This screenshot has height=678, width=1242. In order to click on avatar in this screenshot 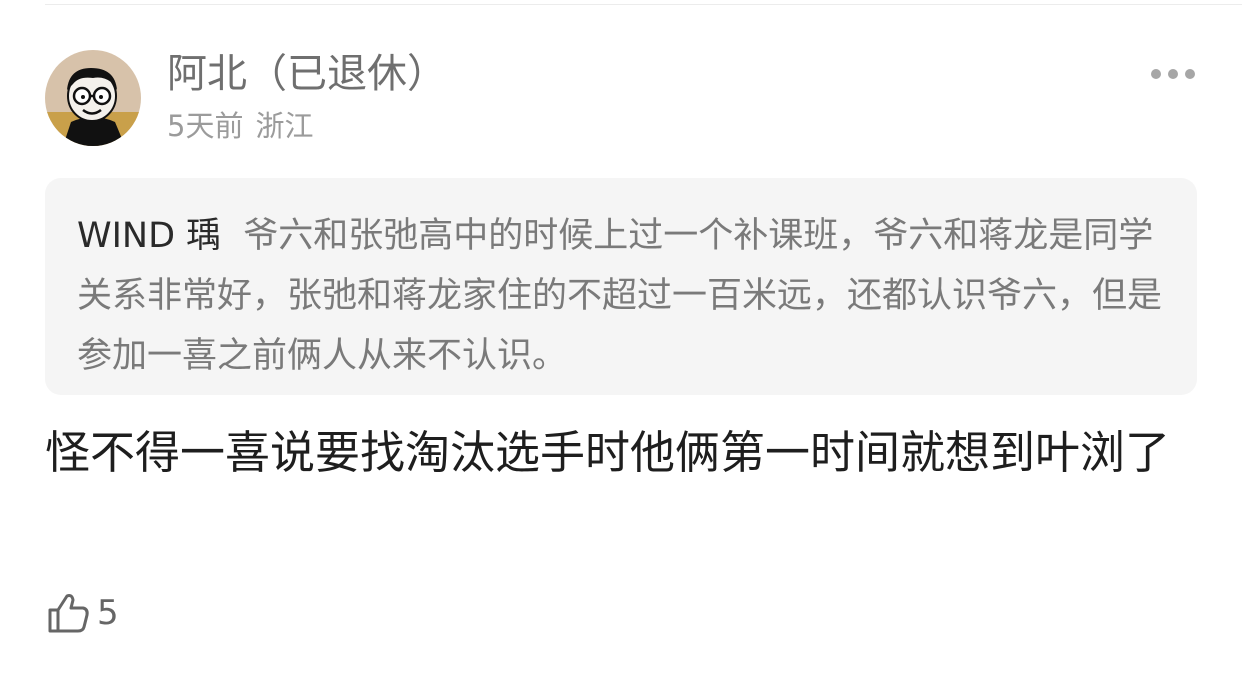, I will do `click(93, 98)`.